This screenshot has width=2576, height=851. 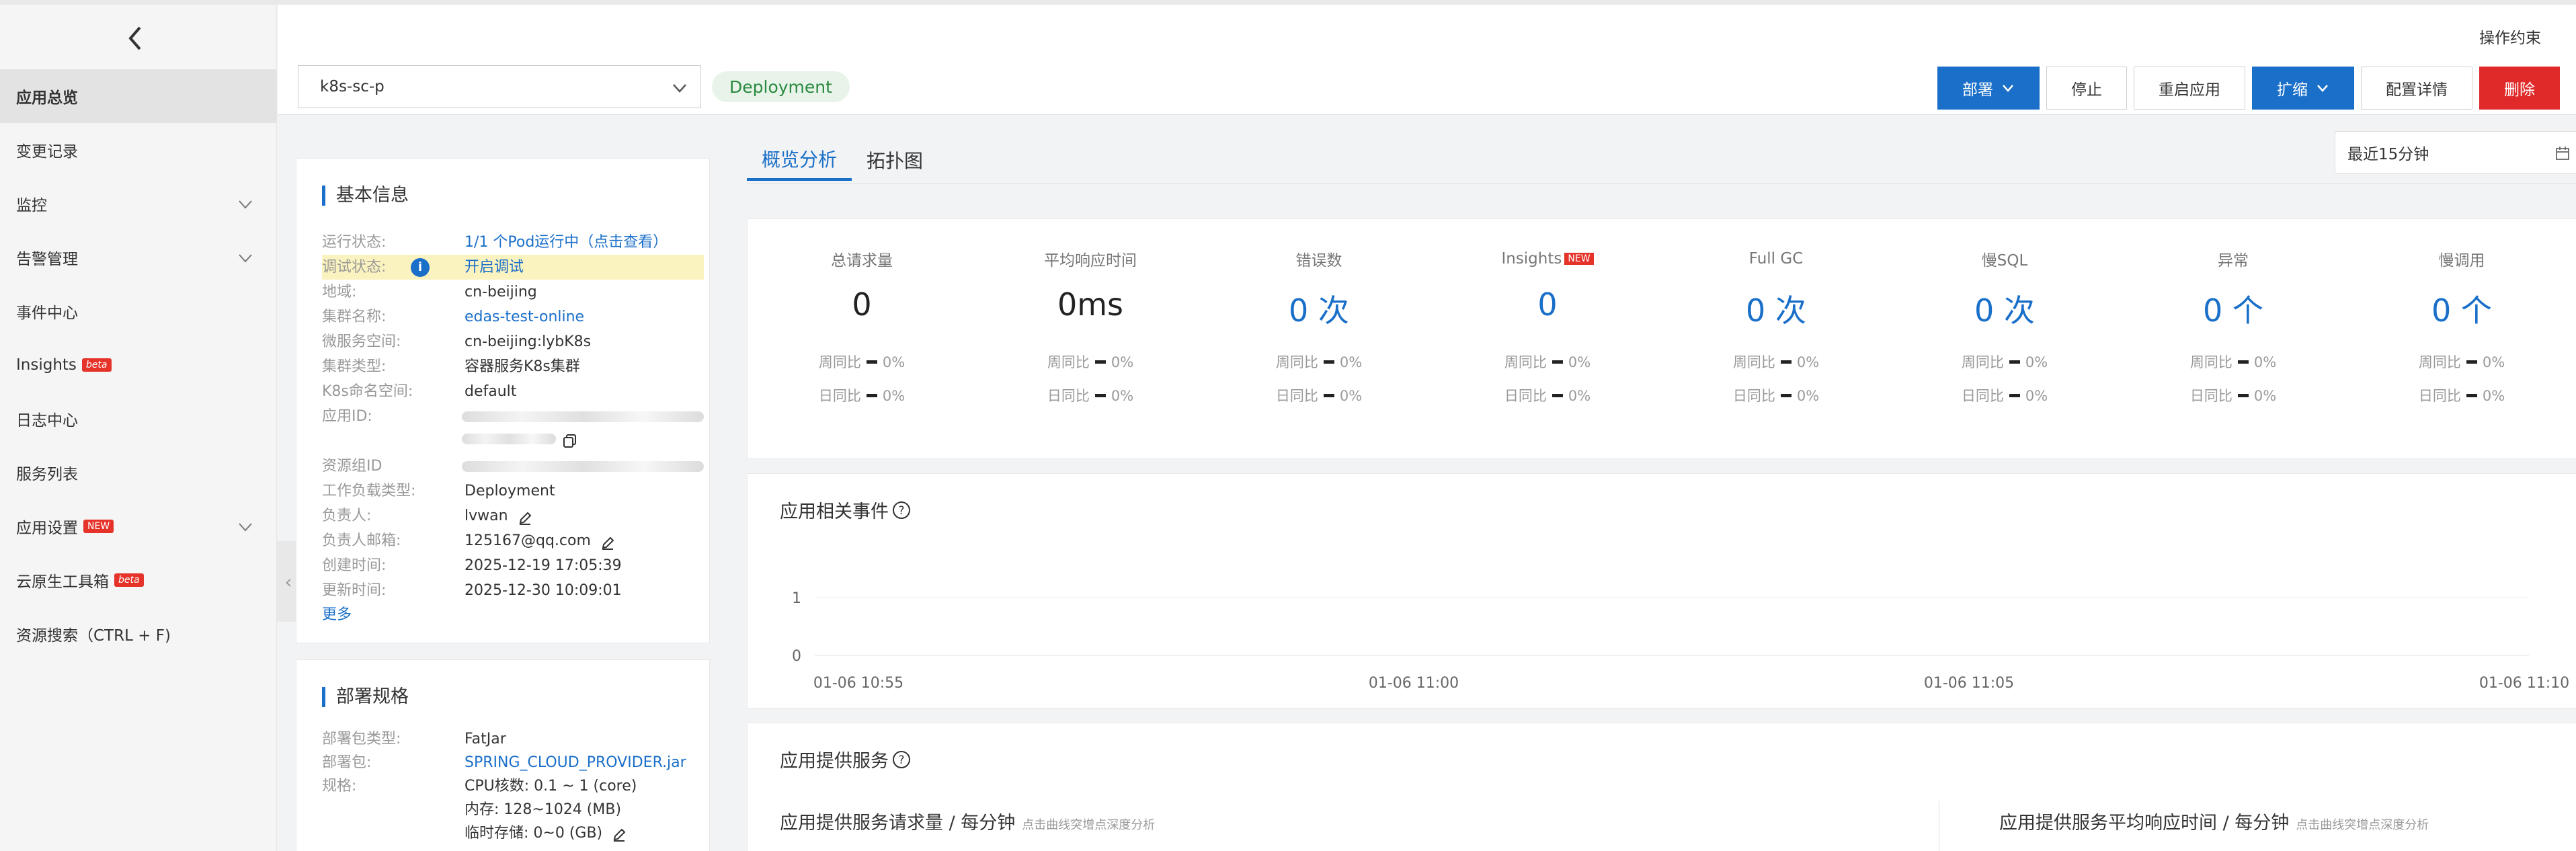 What do you see at coordinates (365, 697) in the screenshot?
I see `deploy-spec-title: 部署规格` at bounding box center [365, 697].